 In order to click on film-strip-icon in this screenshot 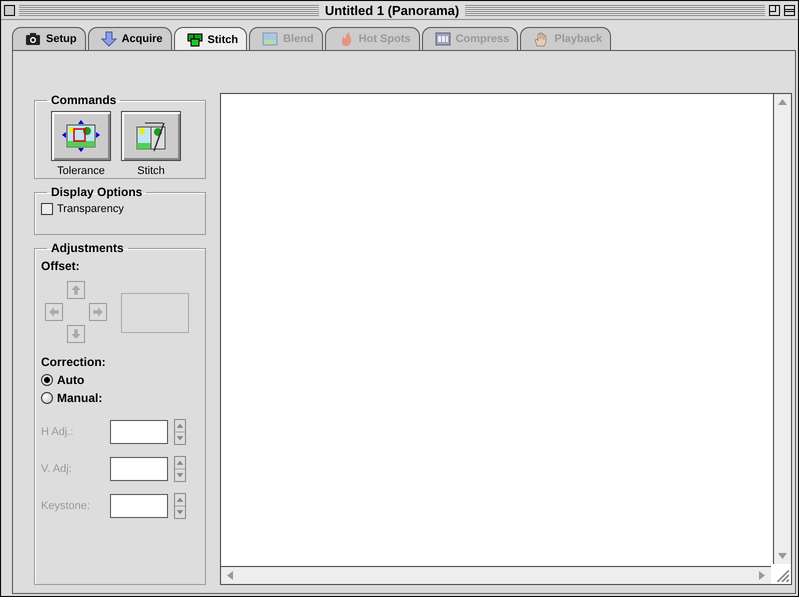, I will do `click(442, 39)`.